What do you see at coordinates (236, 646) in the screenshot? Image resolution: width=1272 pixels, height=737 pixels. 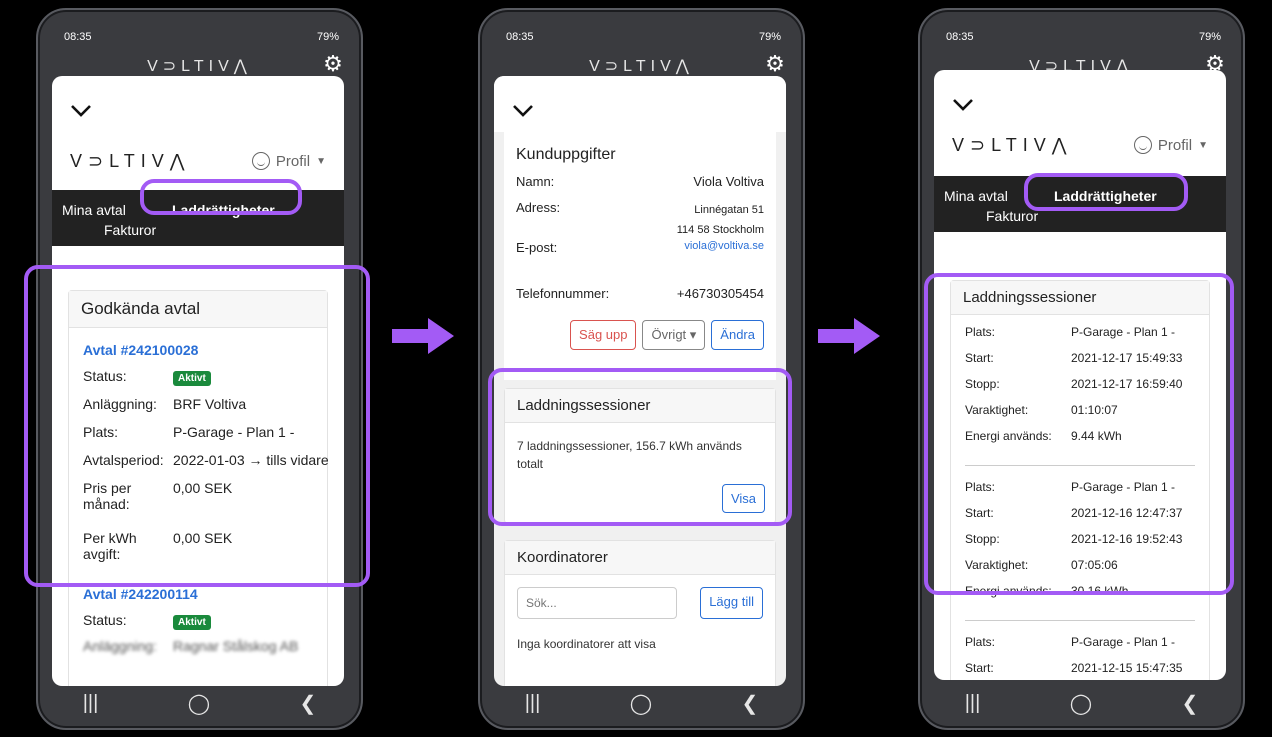 I see `facility-value: Ragnar Stålskog AB` at bounding box center [236, 646].